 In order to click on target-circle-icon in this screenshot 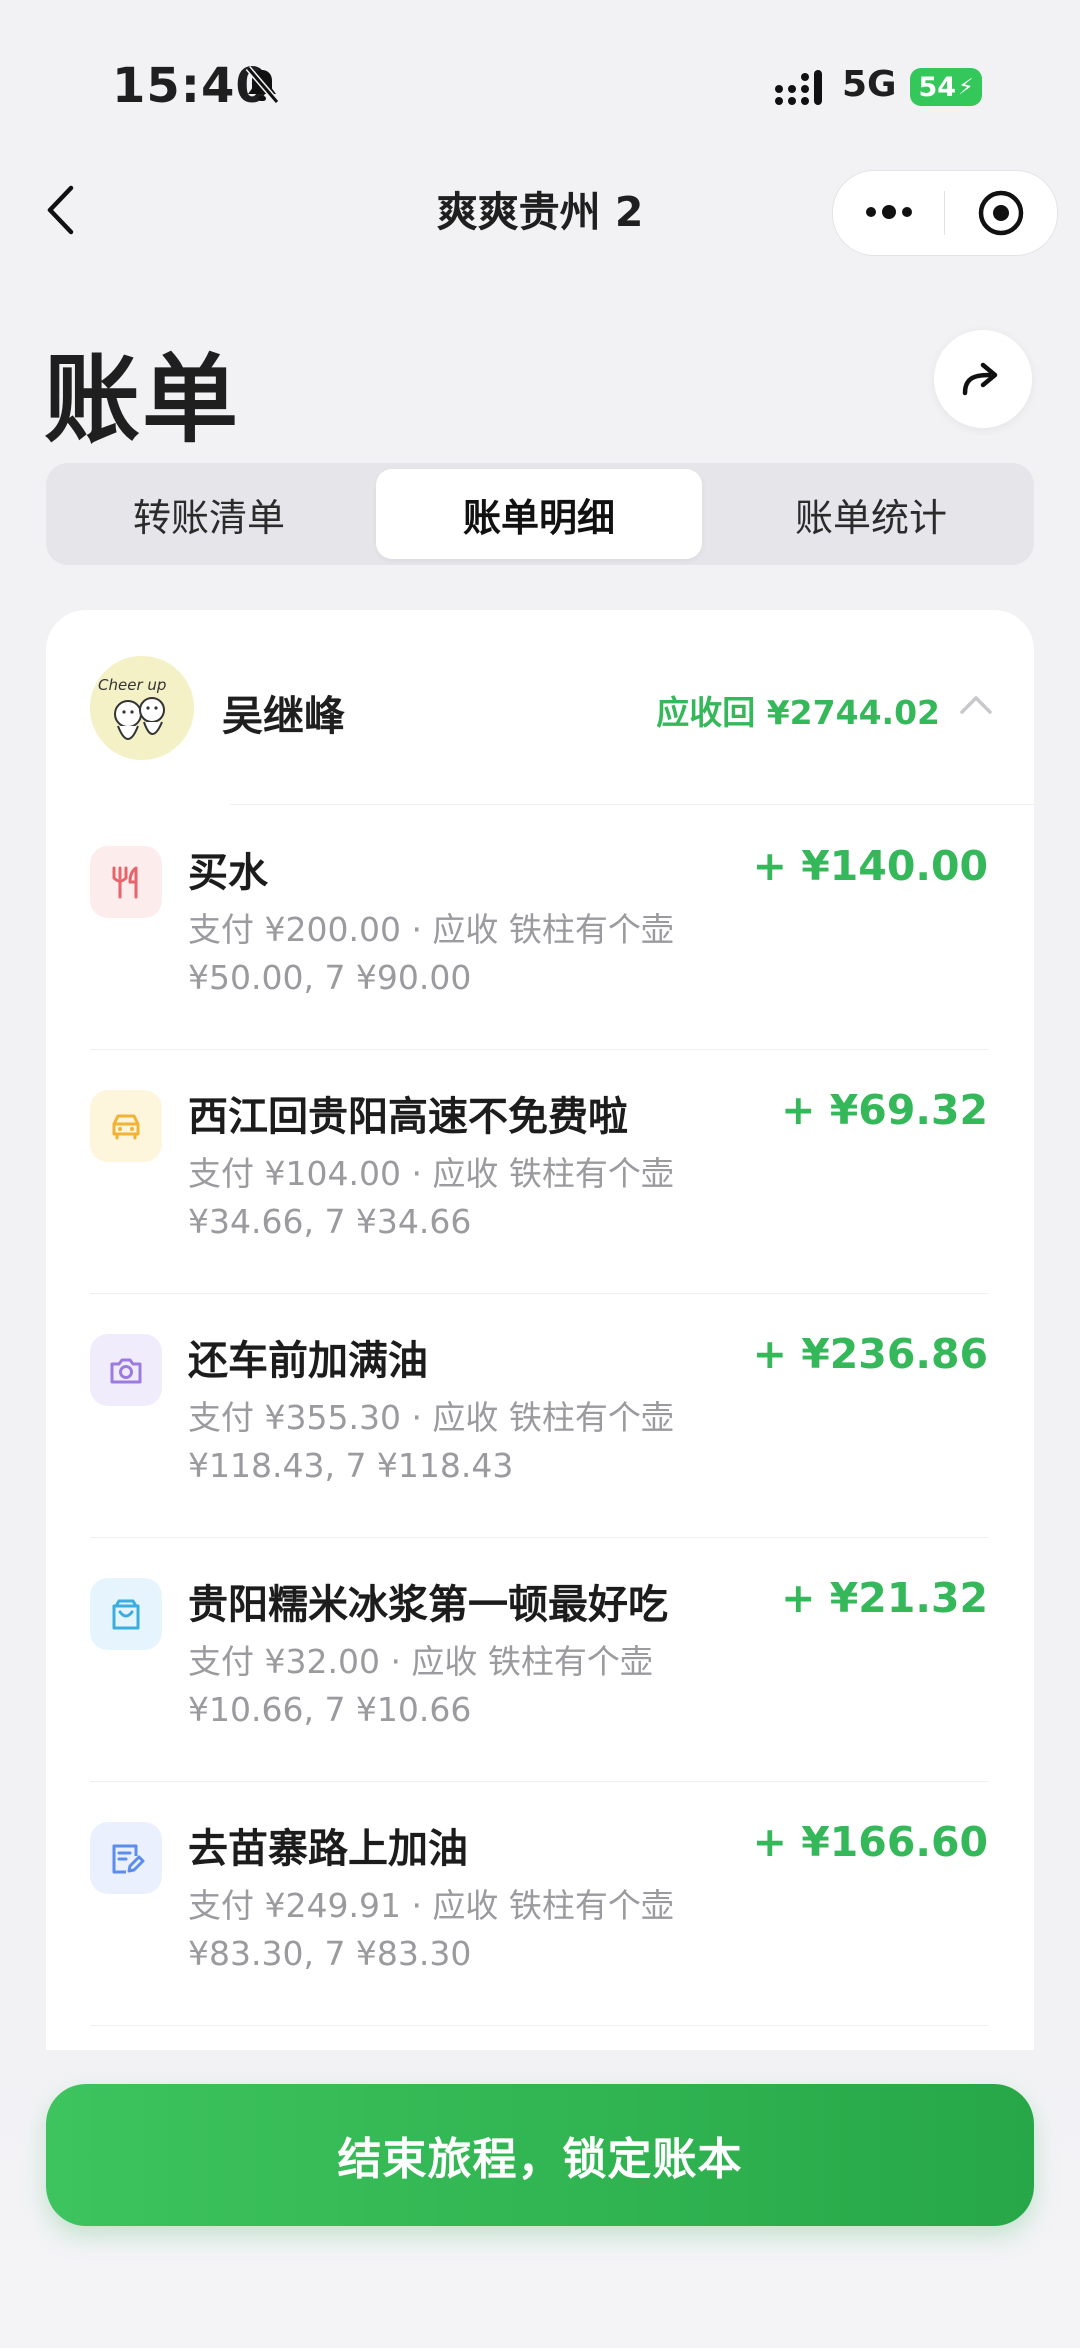, I will do `click(1000, 213)`.